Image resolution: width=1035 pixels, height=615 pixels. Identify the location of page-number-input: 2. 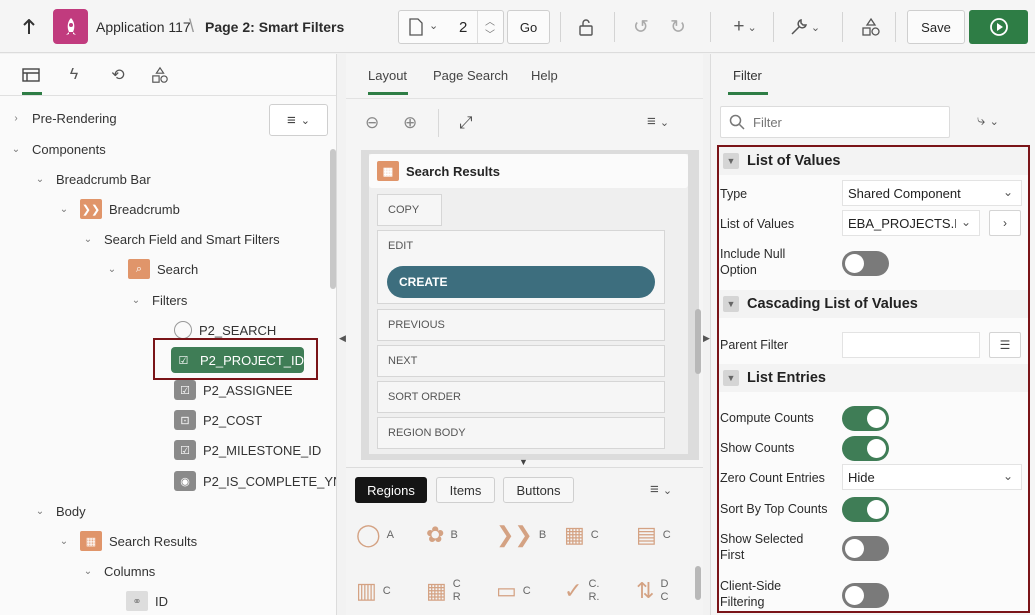
(463, 27).